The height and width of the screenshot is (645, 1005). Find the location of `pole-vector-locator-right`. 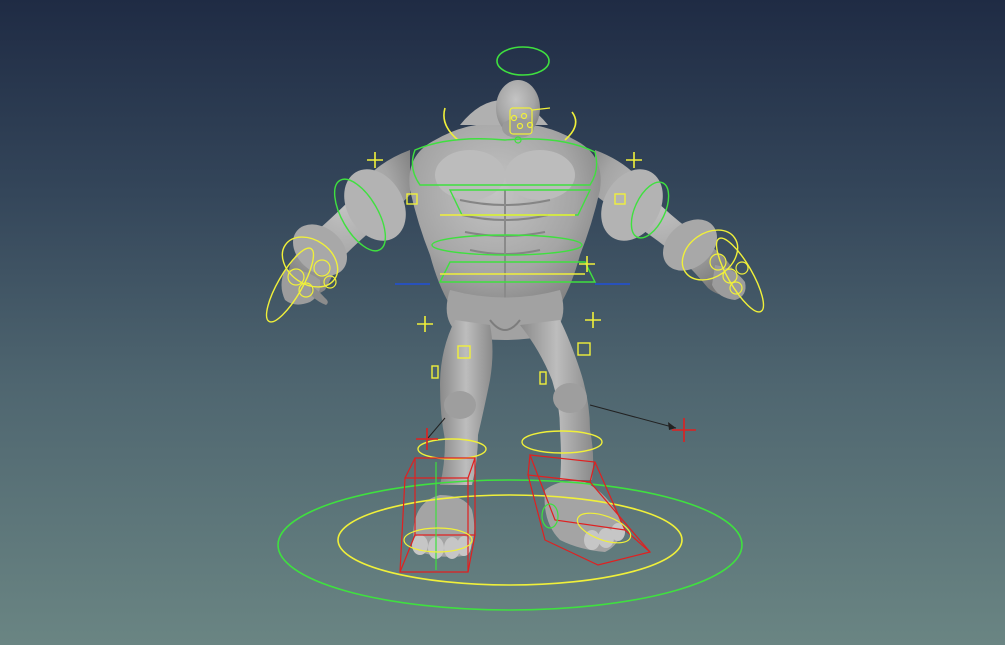

pole-vector-locator-right is located at coordinates (684, 430).